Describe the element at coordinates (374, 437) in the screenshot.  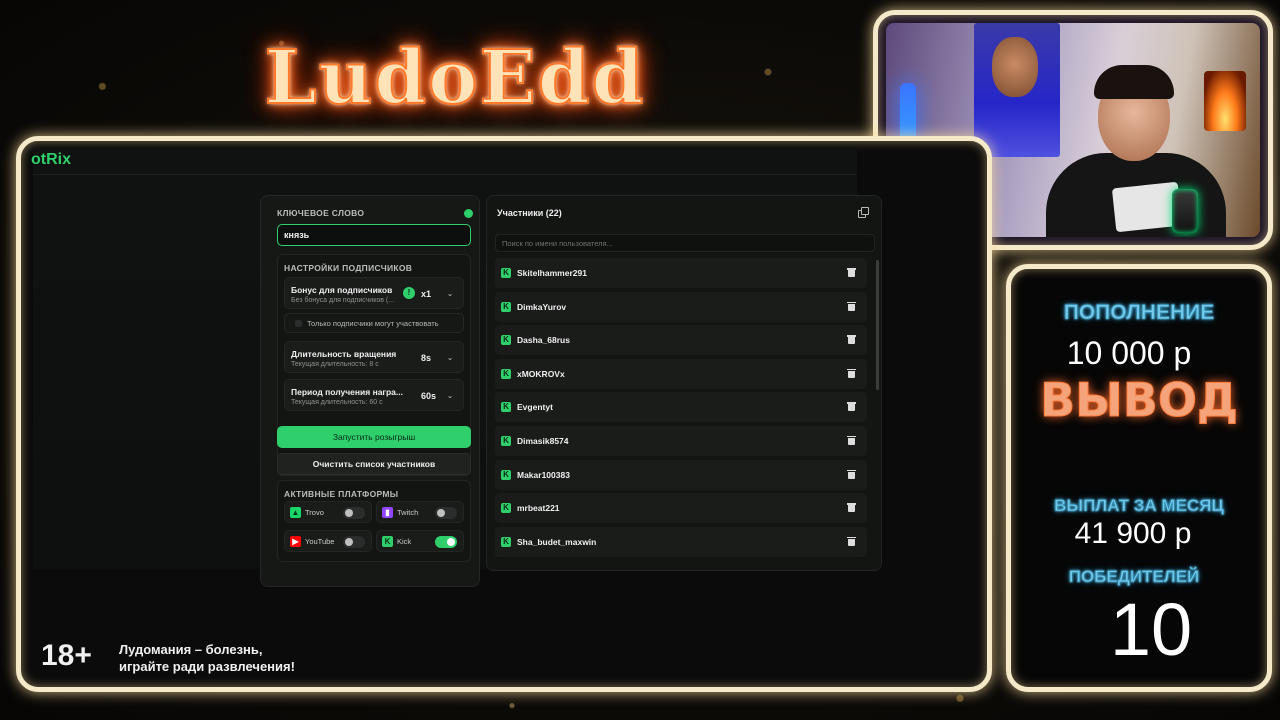
I see `start-giveaway-button: Запустить розыгрыш` at that location.